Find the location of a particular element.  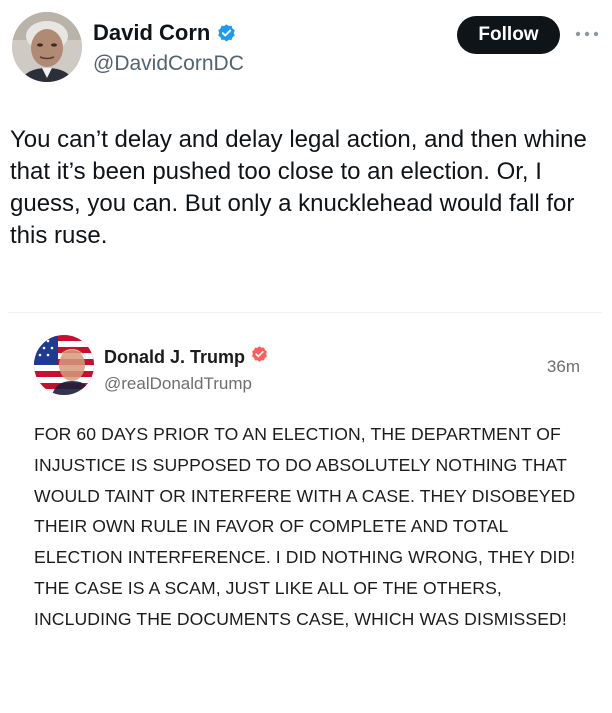

author-display-name: David Corn is located at coordinates (151, 33).